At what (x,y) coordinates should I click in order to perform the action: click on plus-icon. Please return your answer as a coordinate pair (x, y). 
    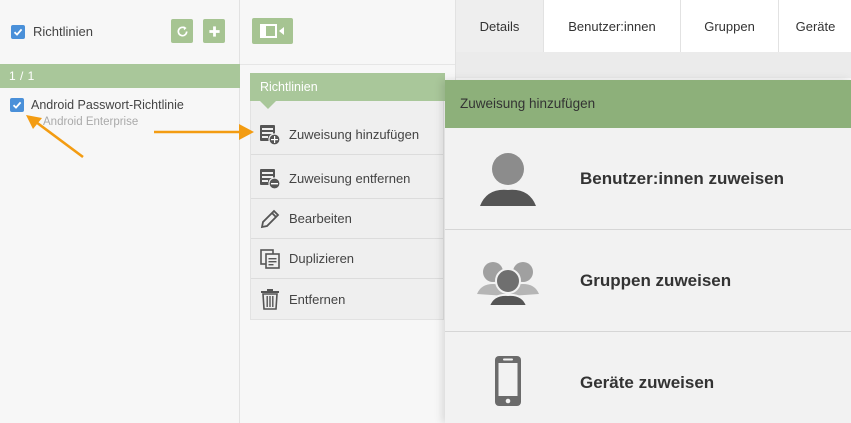
    Looking at the image, I should click on (214, 31).